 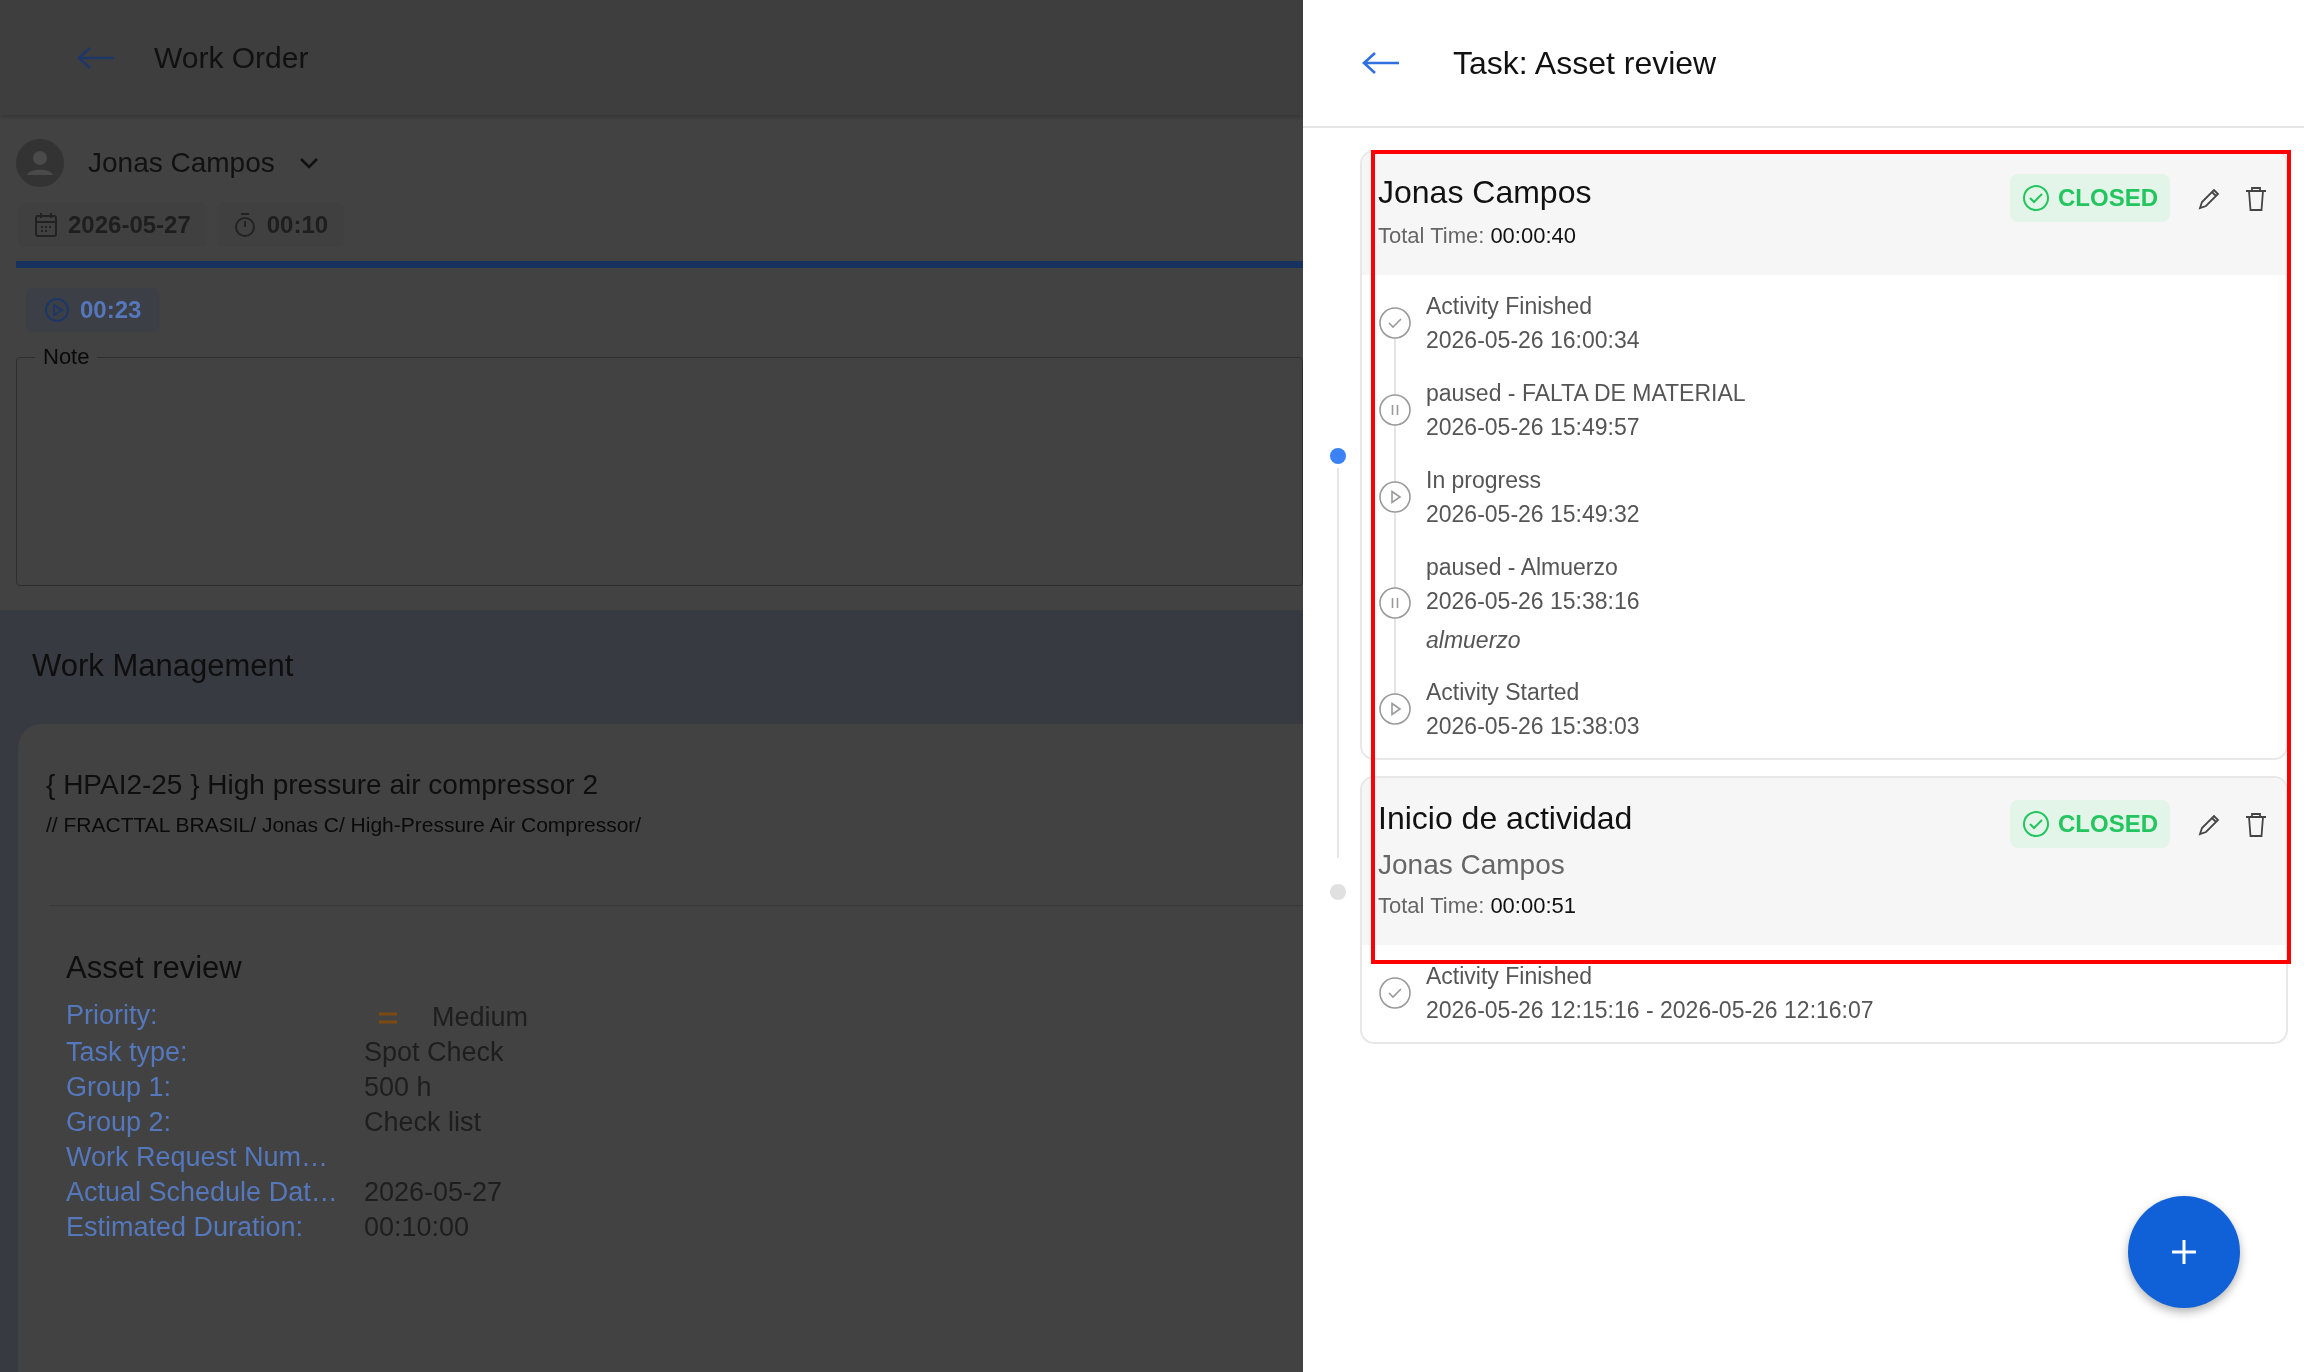 What do you see at coordinates (1484, 480) in the screenshot?
I see `event-label: In progress` at bounding box center [1484, 480].